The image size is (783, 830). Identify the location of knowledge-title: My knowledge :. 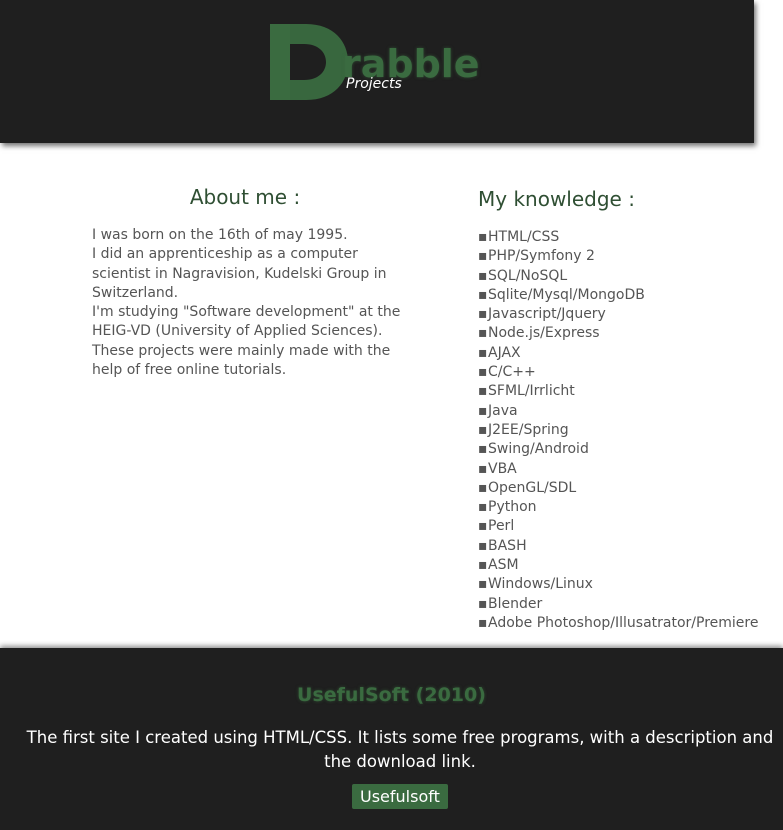
(556, 199).